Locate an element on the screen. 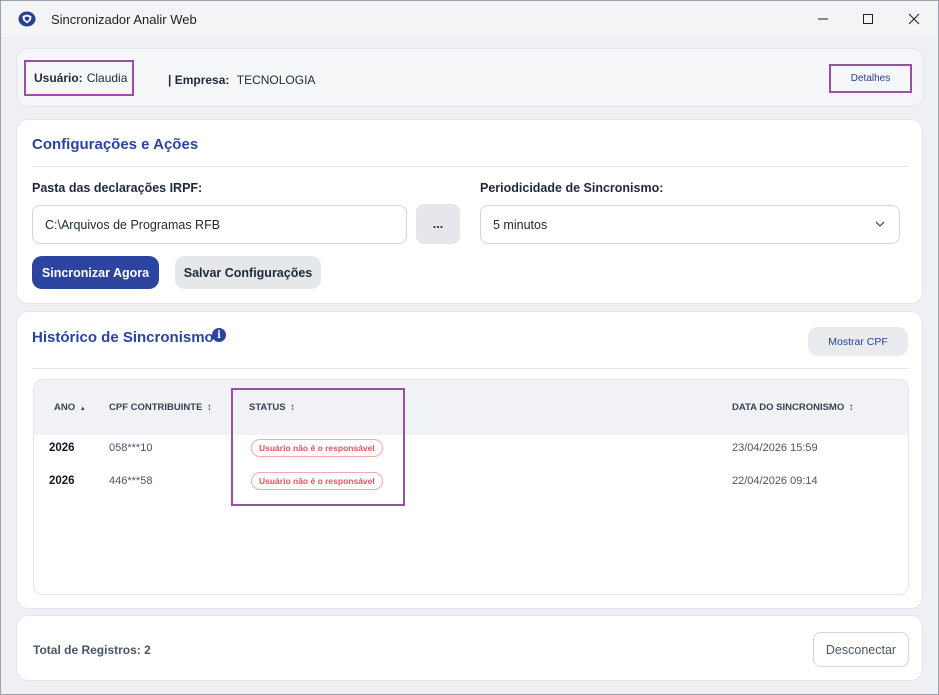 This screenshot has height=695, width=939. close-icon is located at coordinates (914, 19).